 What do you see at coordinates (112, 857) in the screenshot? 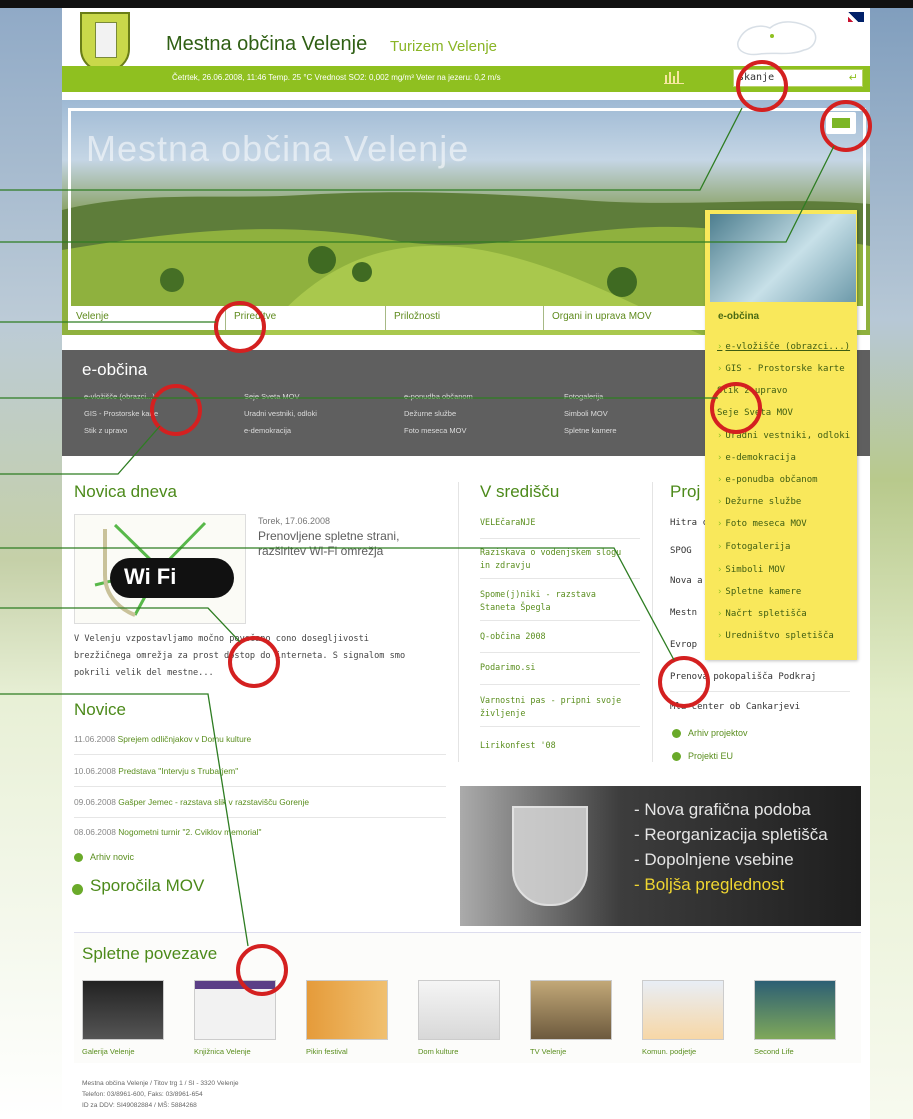
I see `news-archive-link: Arhiv novic` at bounding box center [112, 857].